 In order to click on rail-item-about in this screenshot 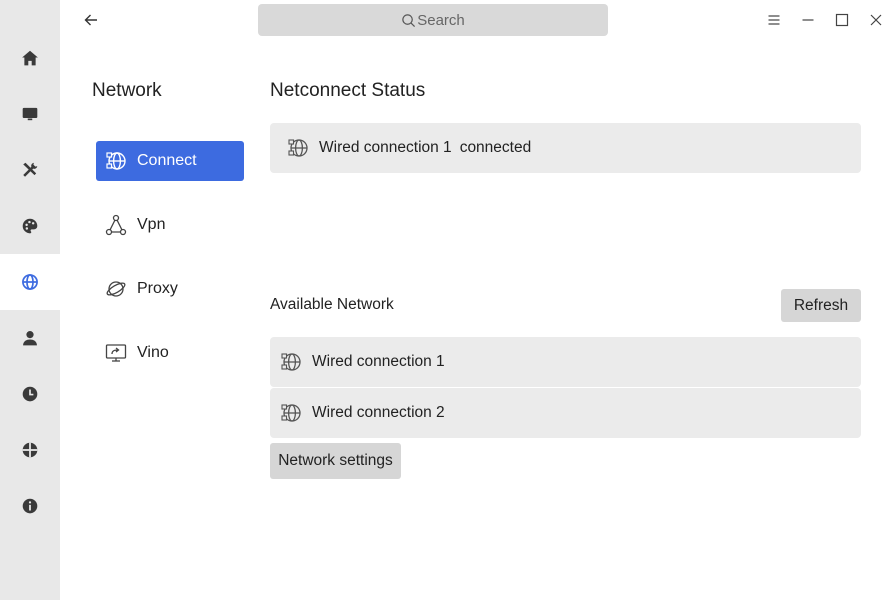, I will do `click(30, 506)`.